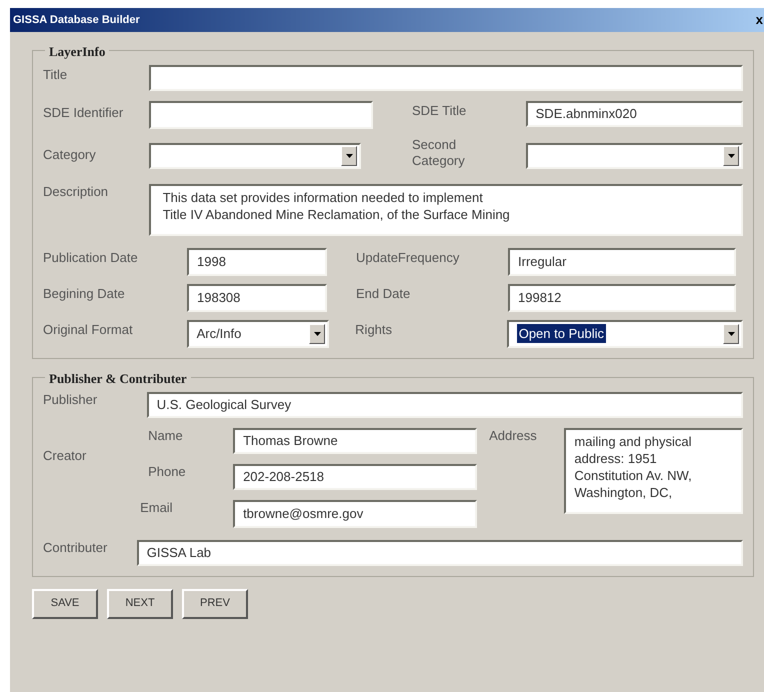 This screenshot has height=692, width=764. I want to click on action-button: PREV, so click(215, 603).